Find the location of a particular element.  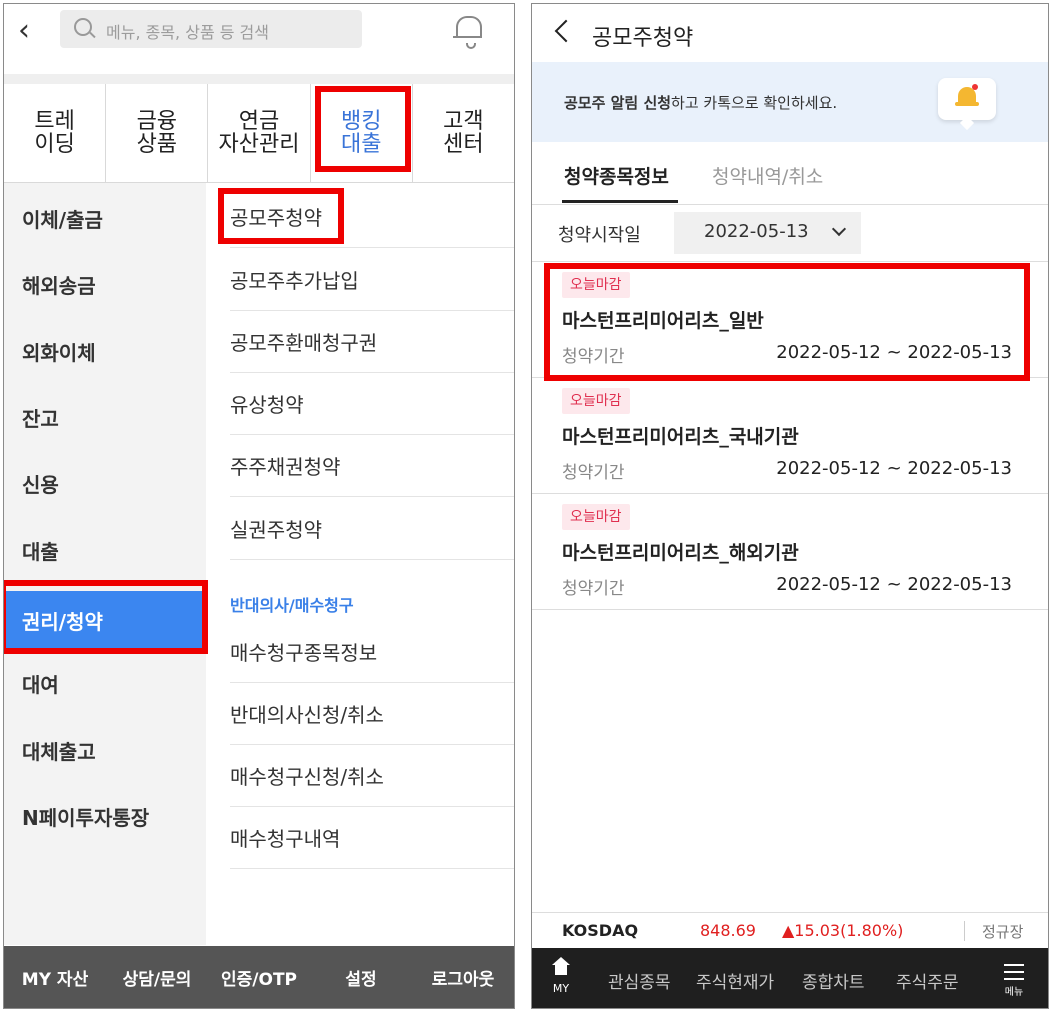

consult-button: 상담/문의 is located at coordinates (157, 977).